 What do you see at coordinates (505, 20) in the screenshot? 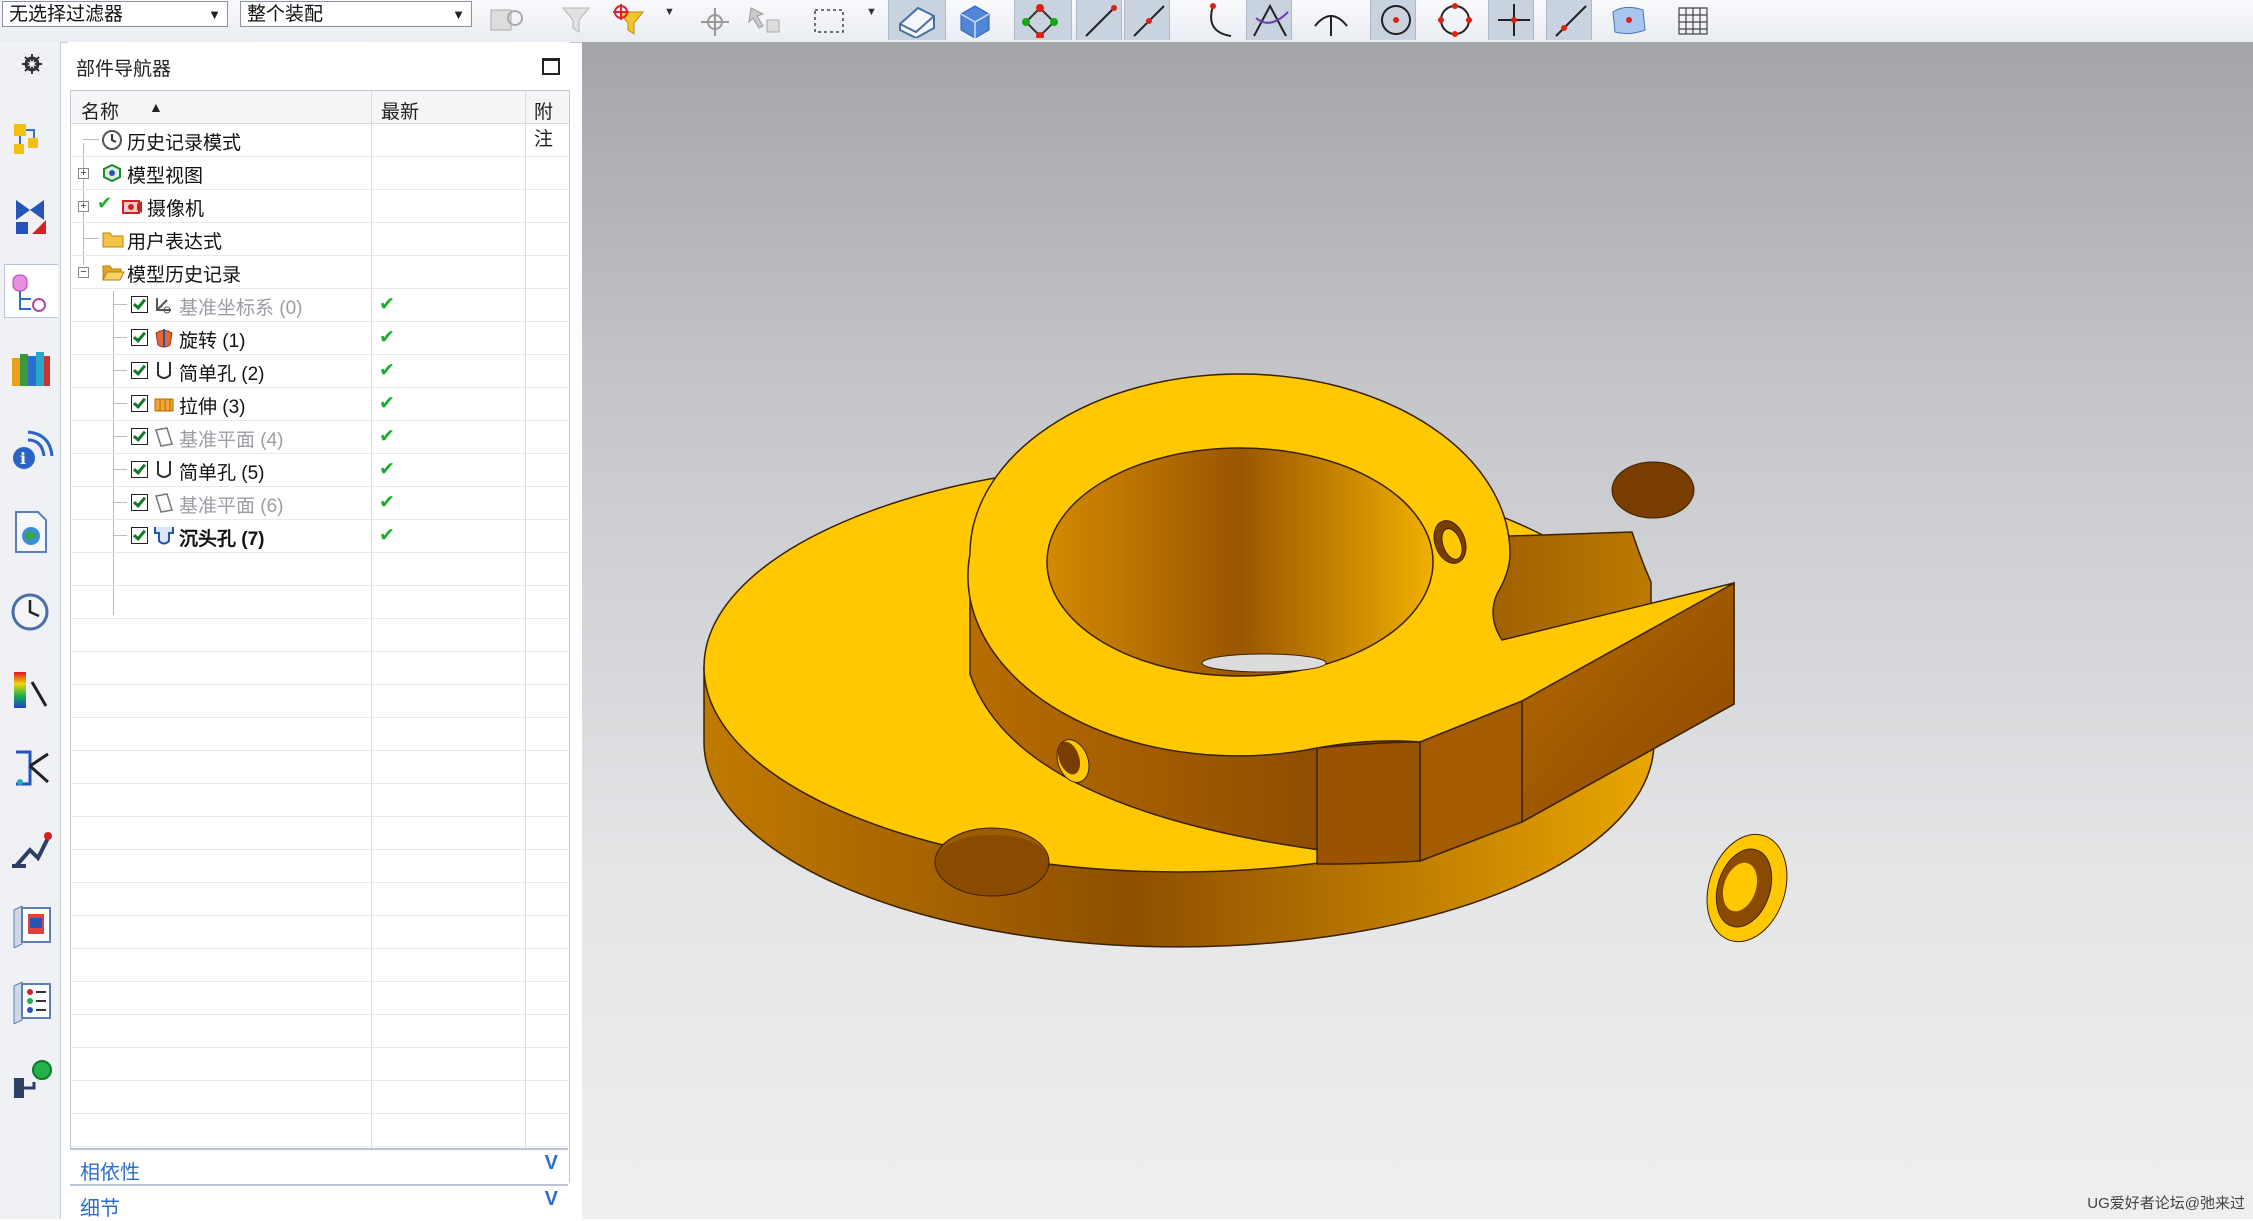
I see `assembly-filter-button` at bounding box center [505, 20].